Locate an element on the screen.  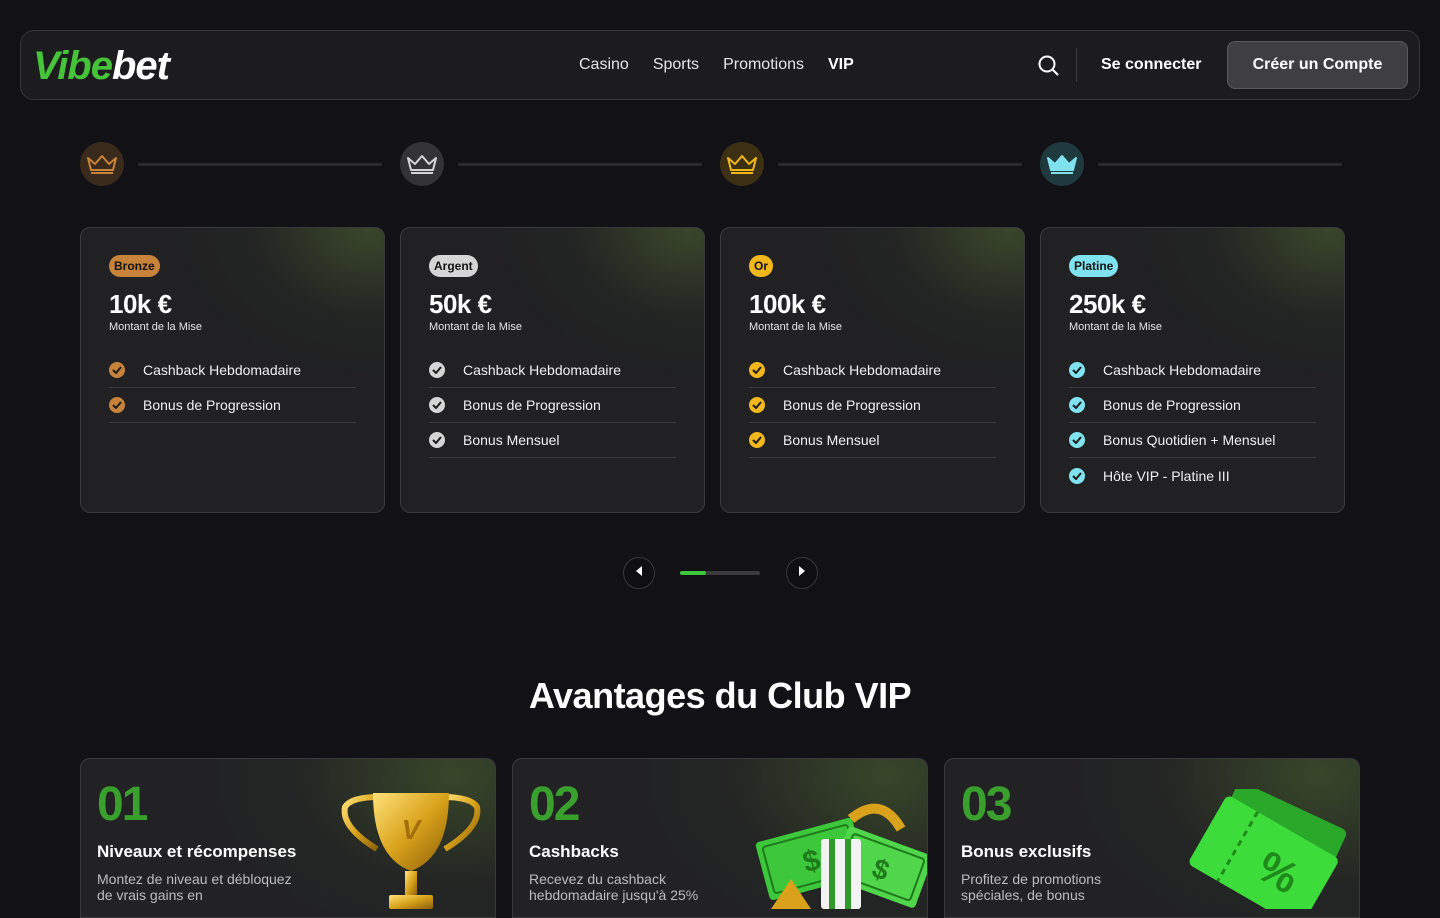
nav-vip: VIP is located at coordinates (841, 65).